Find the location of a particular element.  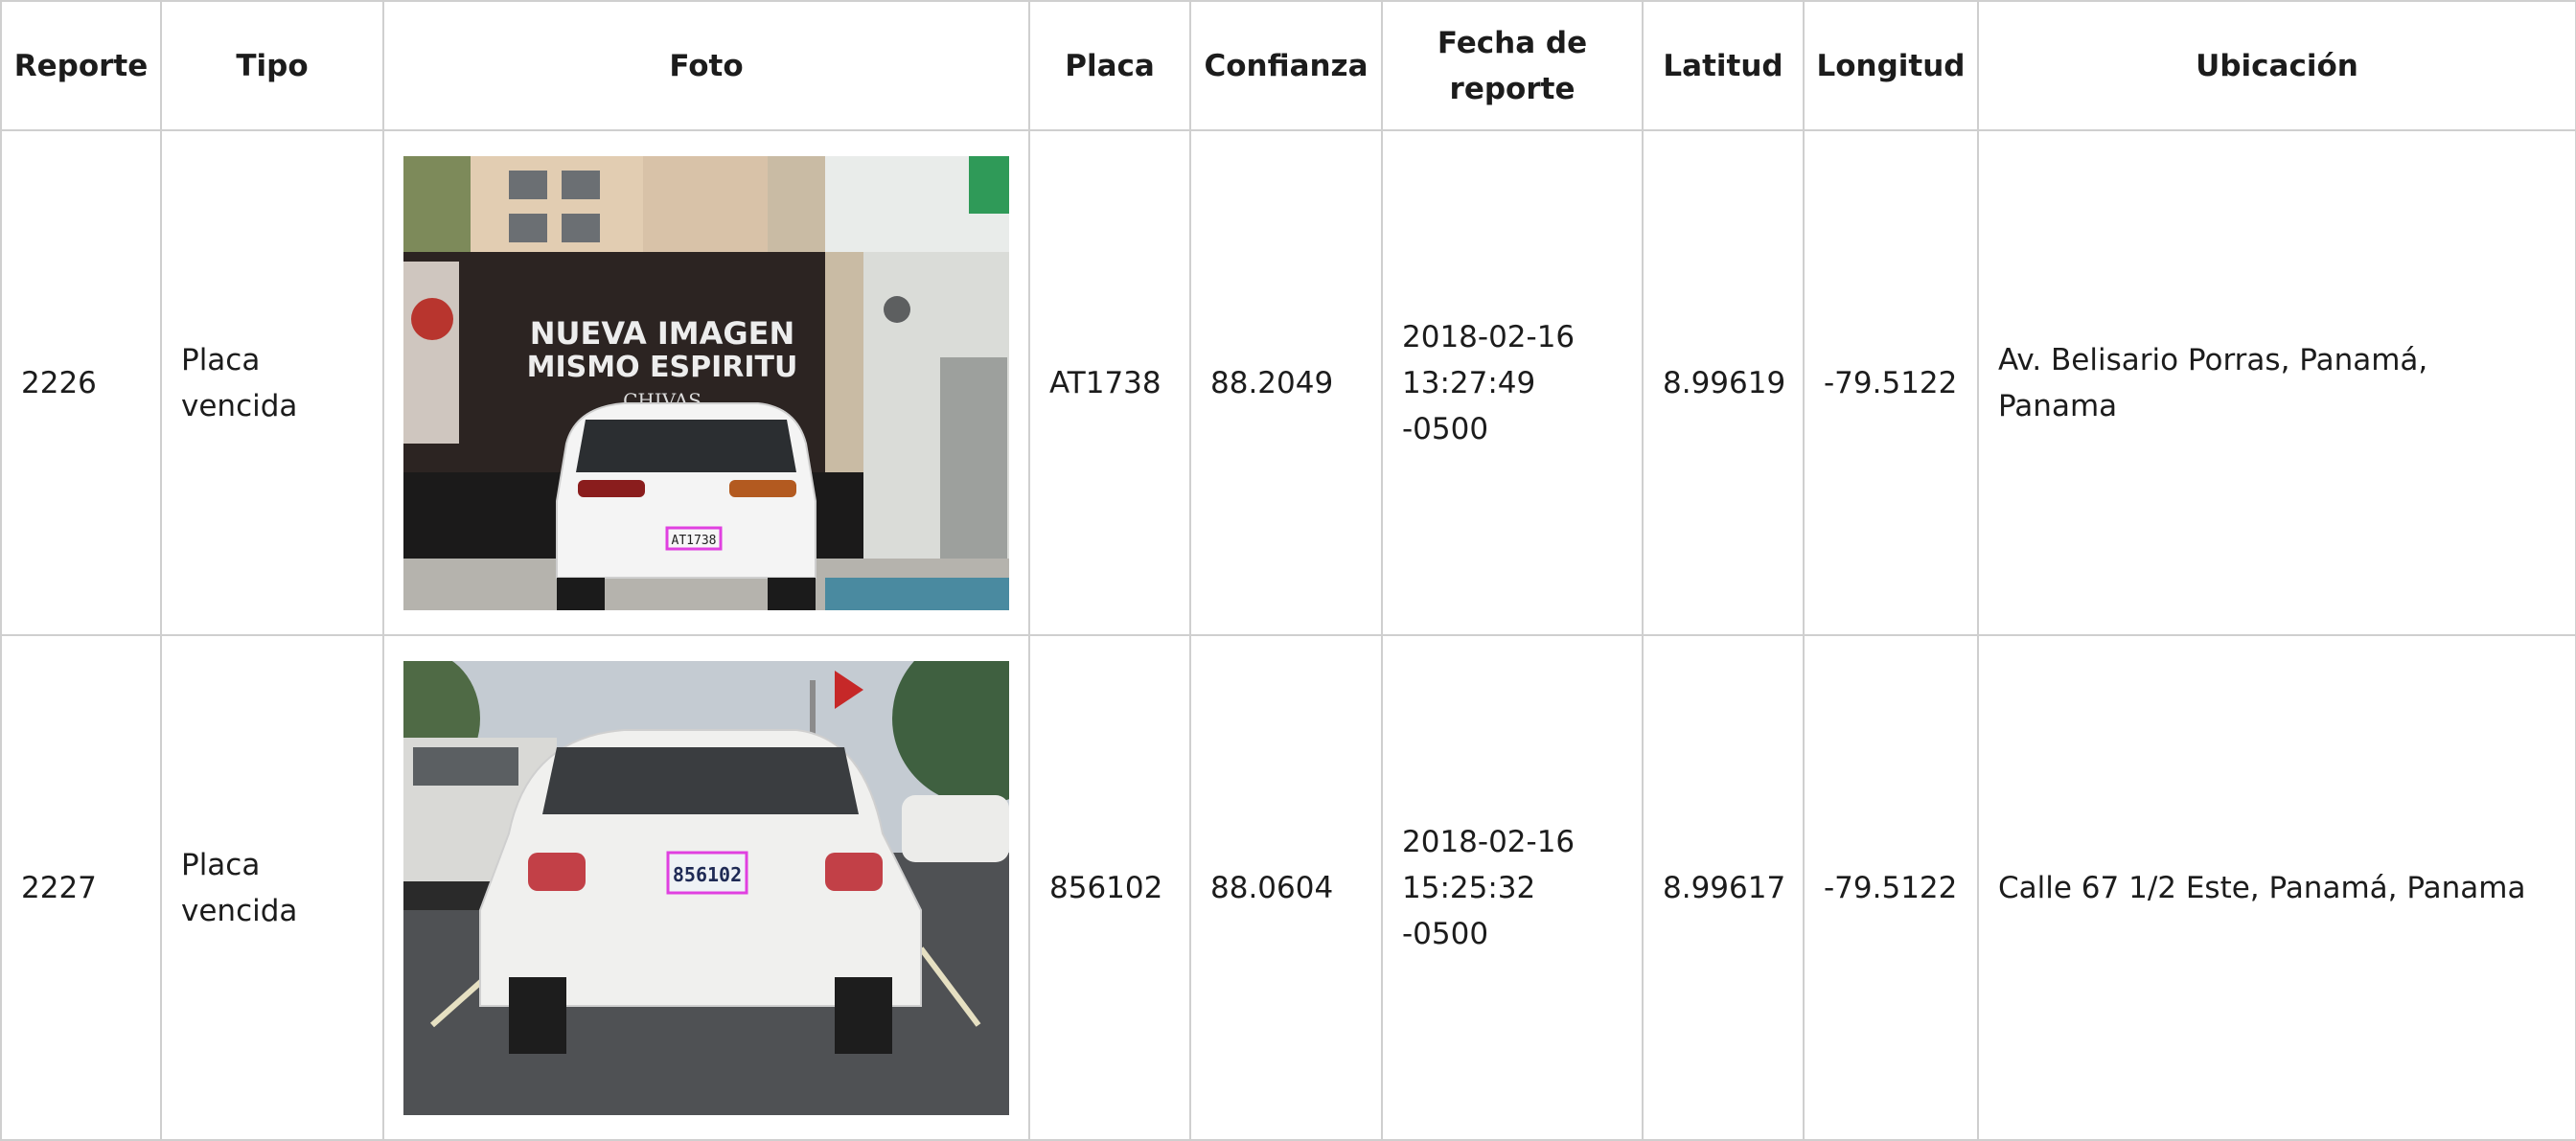

photo-street-sedan: 856102 is located at coordinates (706, 887).